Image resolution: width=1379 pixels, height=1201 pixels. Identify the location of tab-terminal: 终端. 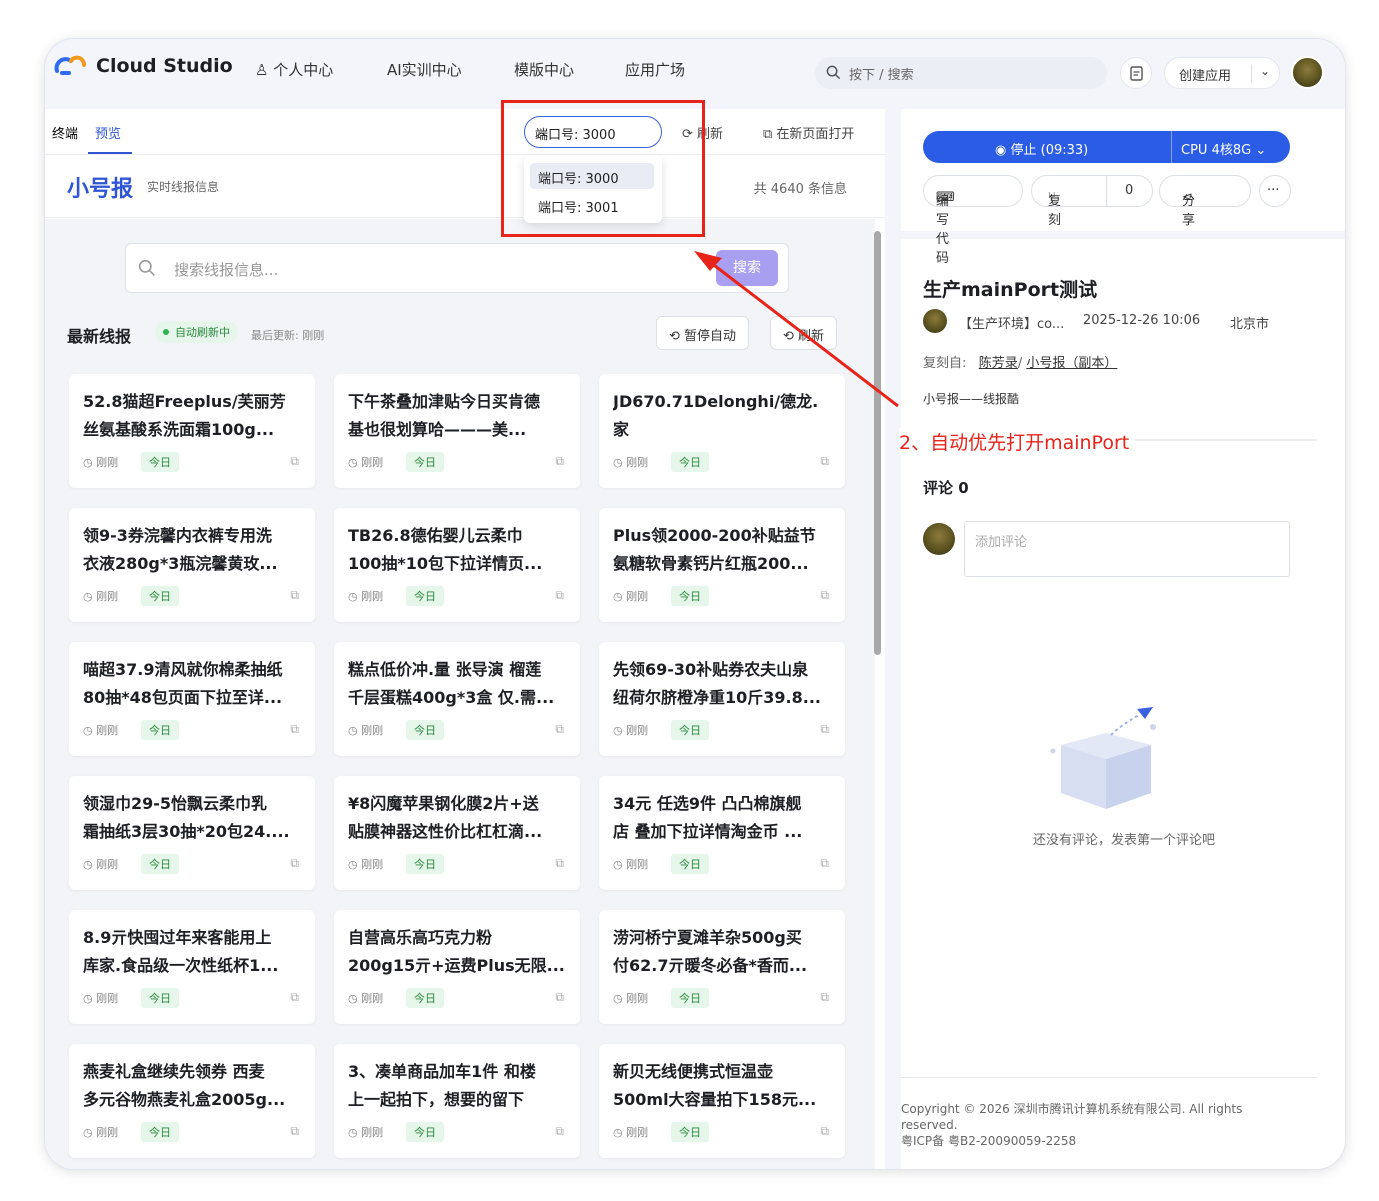
(65, 132).